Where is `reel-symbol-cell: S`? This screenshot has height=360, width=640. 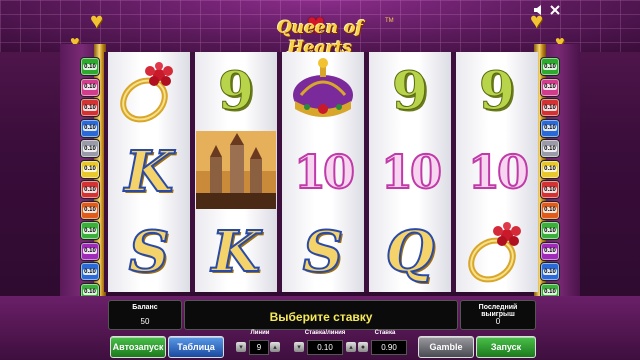
reel-symbol-cell: S is located at coordinates (149, 252).